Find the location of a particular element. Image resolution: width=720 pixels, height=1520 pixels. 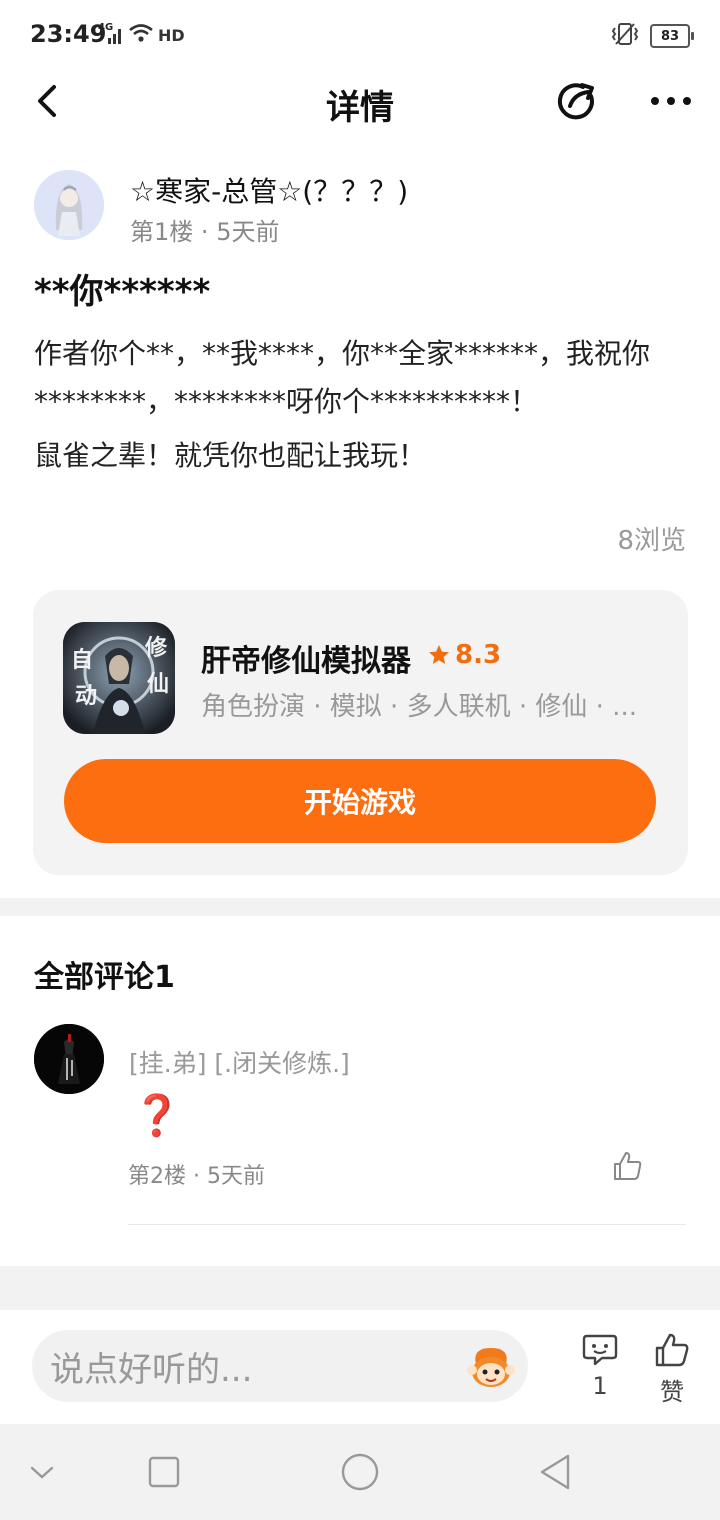

nav-back-button is located at coordinates (556, 1472).